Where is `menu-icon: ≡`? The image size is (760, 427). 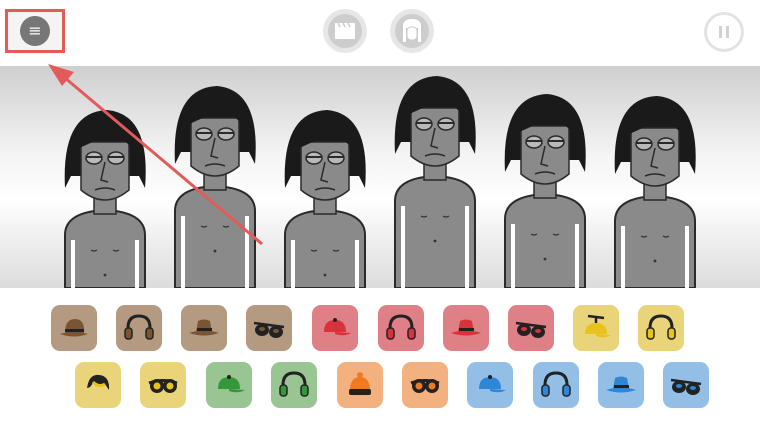 menu-icon: ≡ is located at coordinates (35, 31).